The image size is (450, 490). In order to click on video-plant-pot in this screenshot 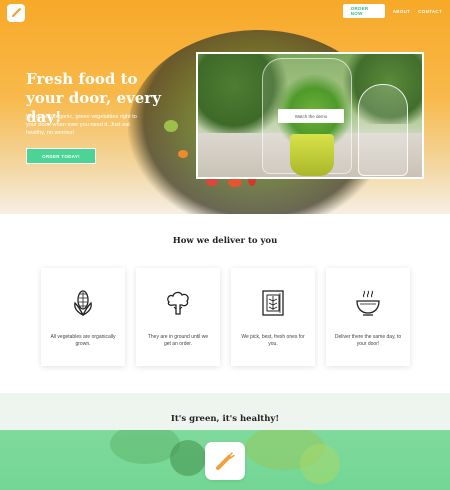, I will do `click(312, 155)`.